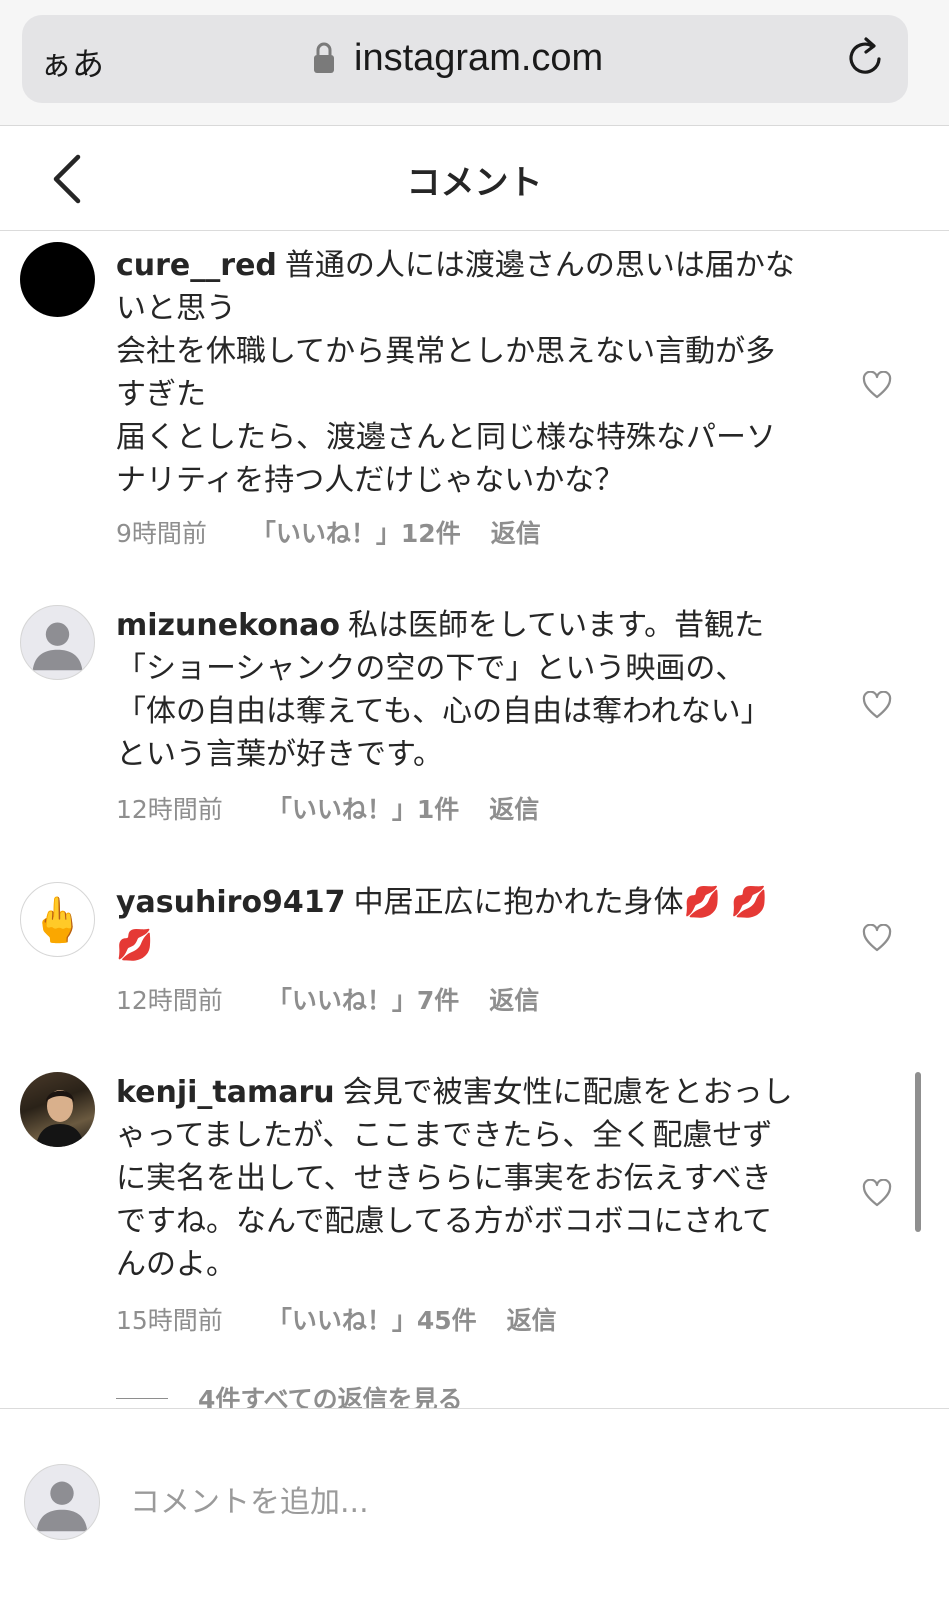 This screenshot has height=1600, width=949. Describe the element at coordinates (142, 1398) in the screenshot. I see `replies-divider` at that location.